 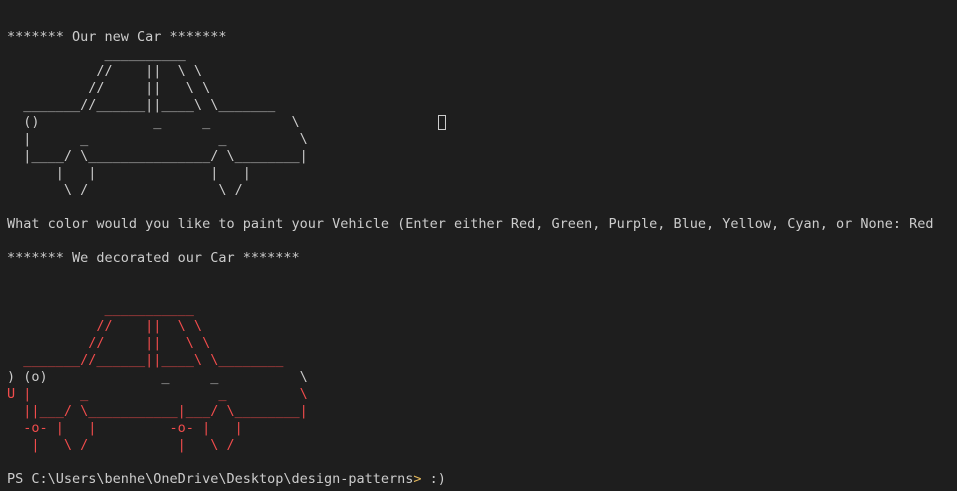 What do you see at coordinates (27, 377) in the screenshot?
I see `car-decorated-segment: ) (o)` at bounding box center [27, 377].